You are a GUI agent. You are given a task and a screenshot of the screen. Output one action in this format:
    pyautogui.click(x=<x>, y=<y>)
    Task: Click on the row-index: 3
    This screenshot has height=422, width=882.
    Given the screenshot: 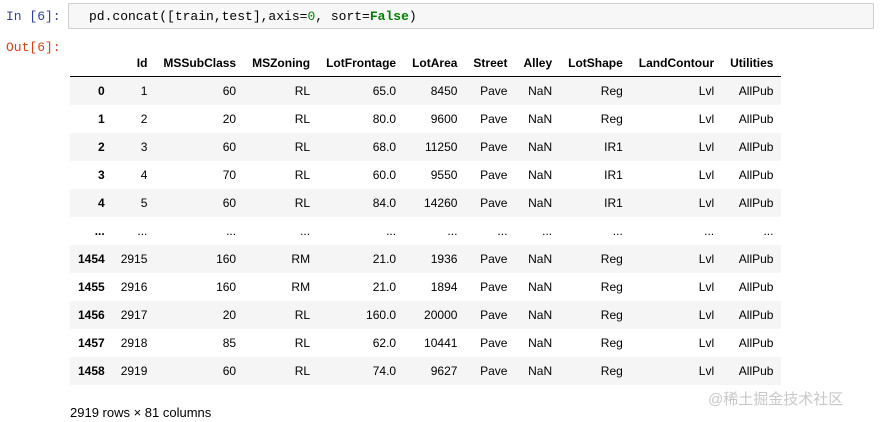 What is the action you would take?
    pyautogui.click(x=101, y=175)
    